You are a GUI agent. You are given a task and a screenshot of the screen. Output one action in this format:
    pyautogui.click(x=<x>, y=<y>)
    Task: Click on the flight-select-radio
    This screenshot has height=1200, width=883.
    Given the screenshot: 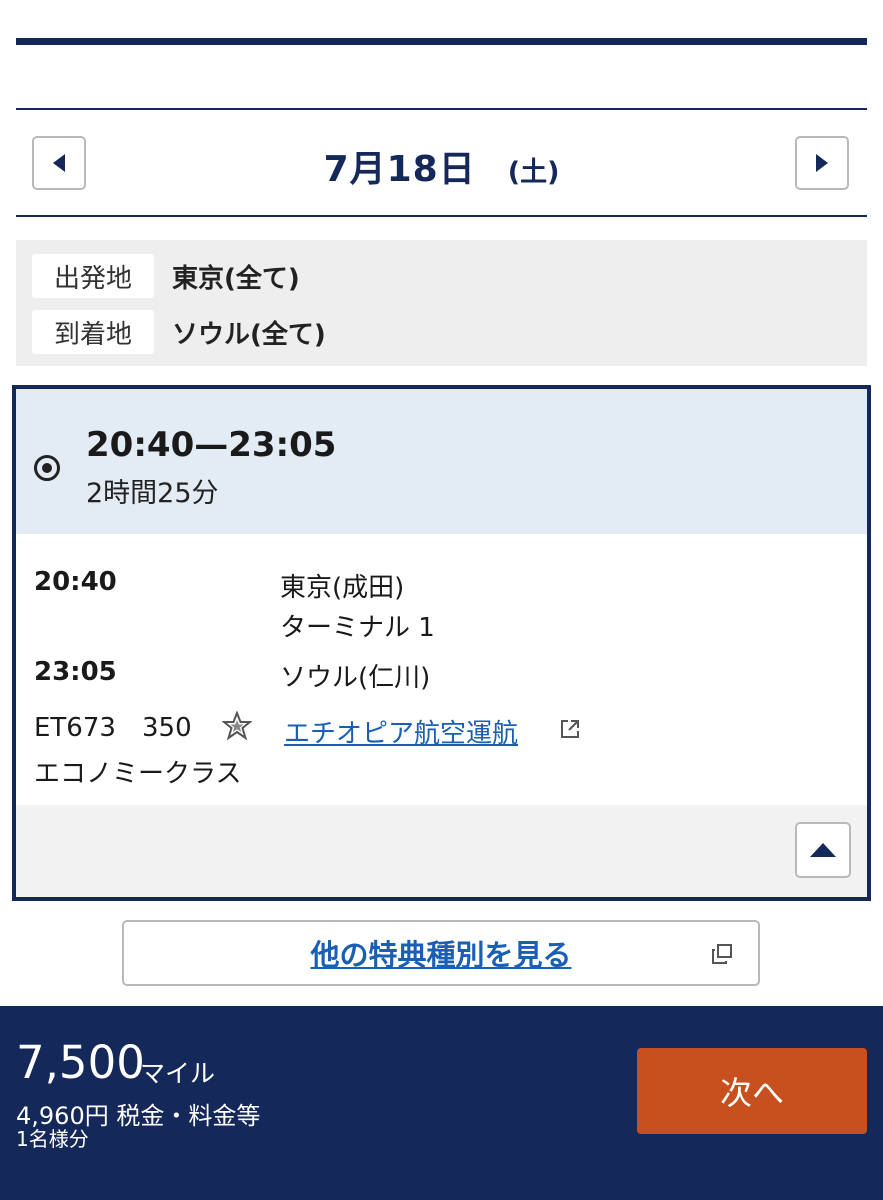 What is the action you would take?
    pyautogui.click(x=47, y=468)
    